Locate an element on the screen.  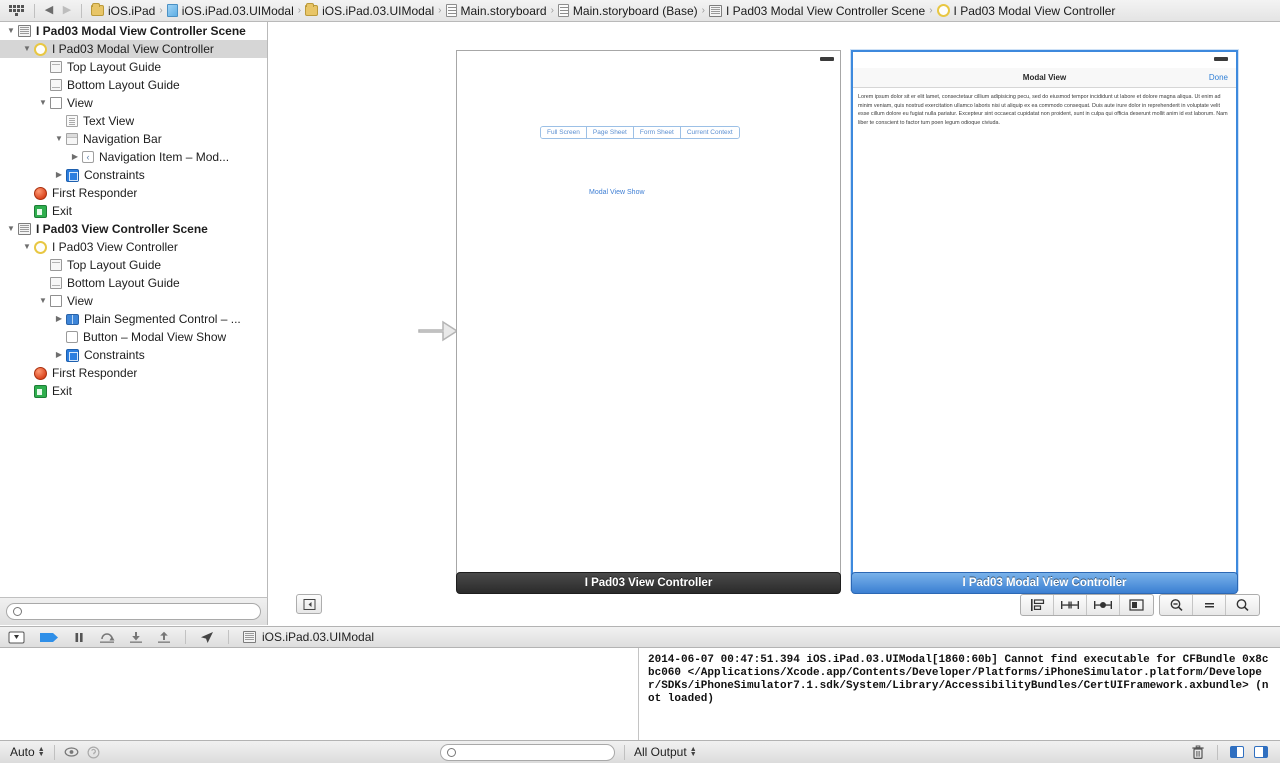
pause-button is located at coordinates (79, 637).